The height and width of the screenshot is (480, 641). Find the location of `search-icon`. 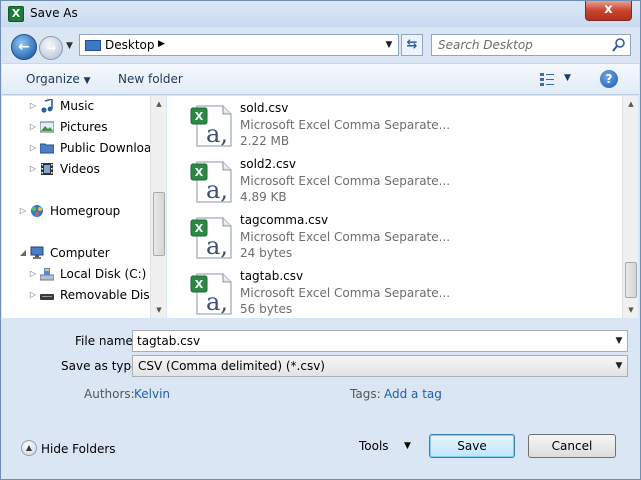

search-icon is located at coordinates (619, 45).